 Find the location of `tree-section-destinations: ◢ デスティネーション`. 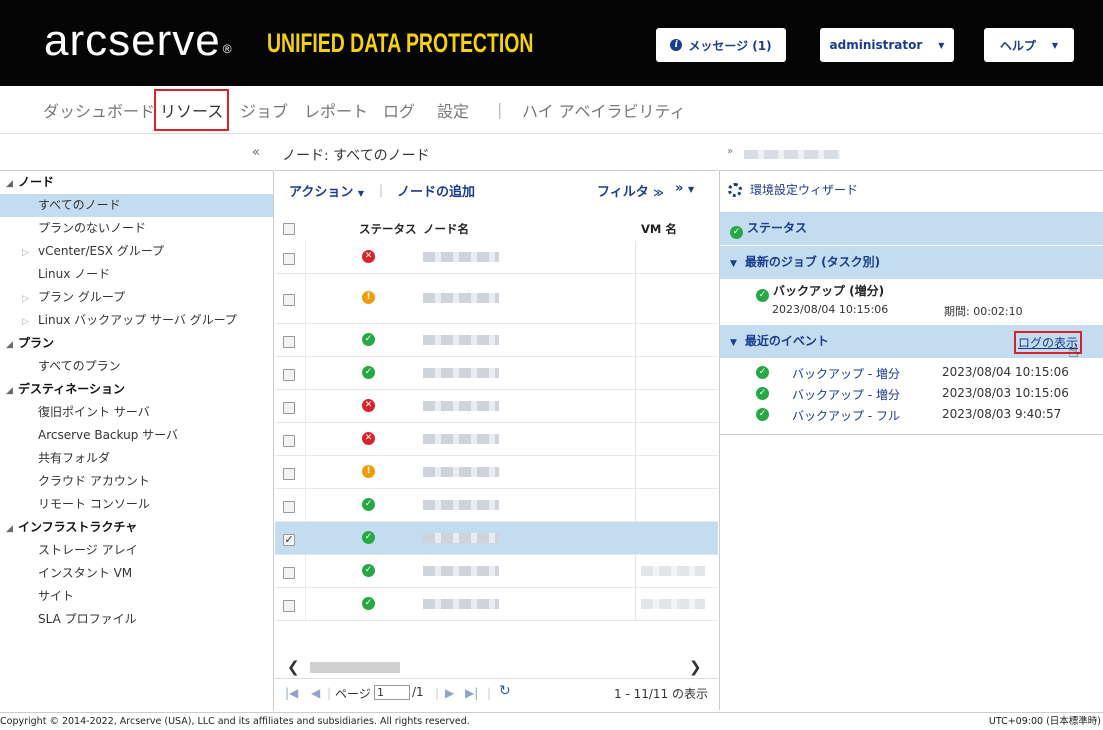

tree-section-destinations: ◢ デスティネーション is located at coordinates (136, 389).